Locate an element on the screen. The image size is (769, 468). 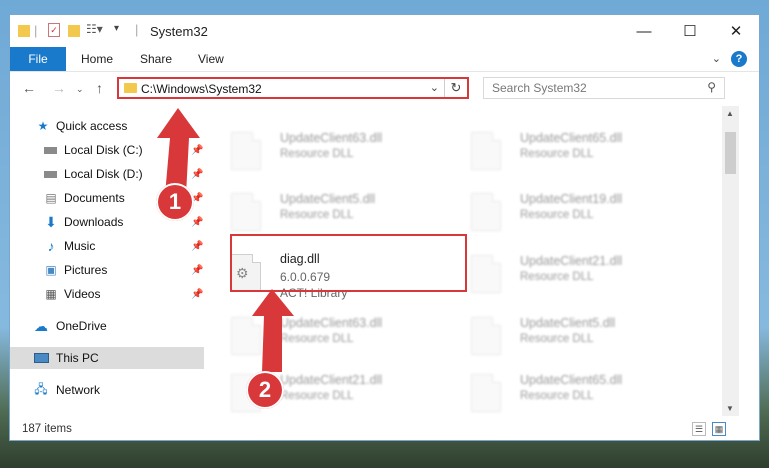
step-badge-1: 1 is located at coordinates (175, 202).